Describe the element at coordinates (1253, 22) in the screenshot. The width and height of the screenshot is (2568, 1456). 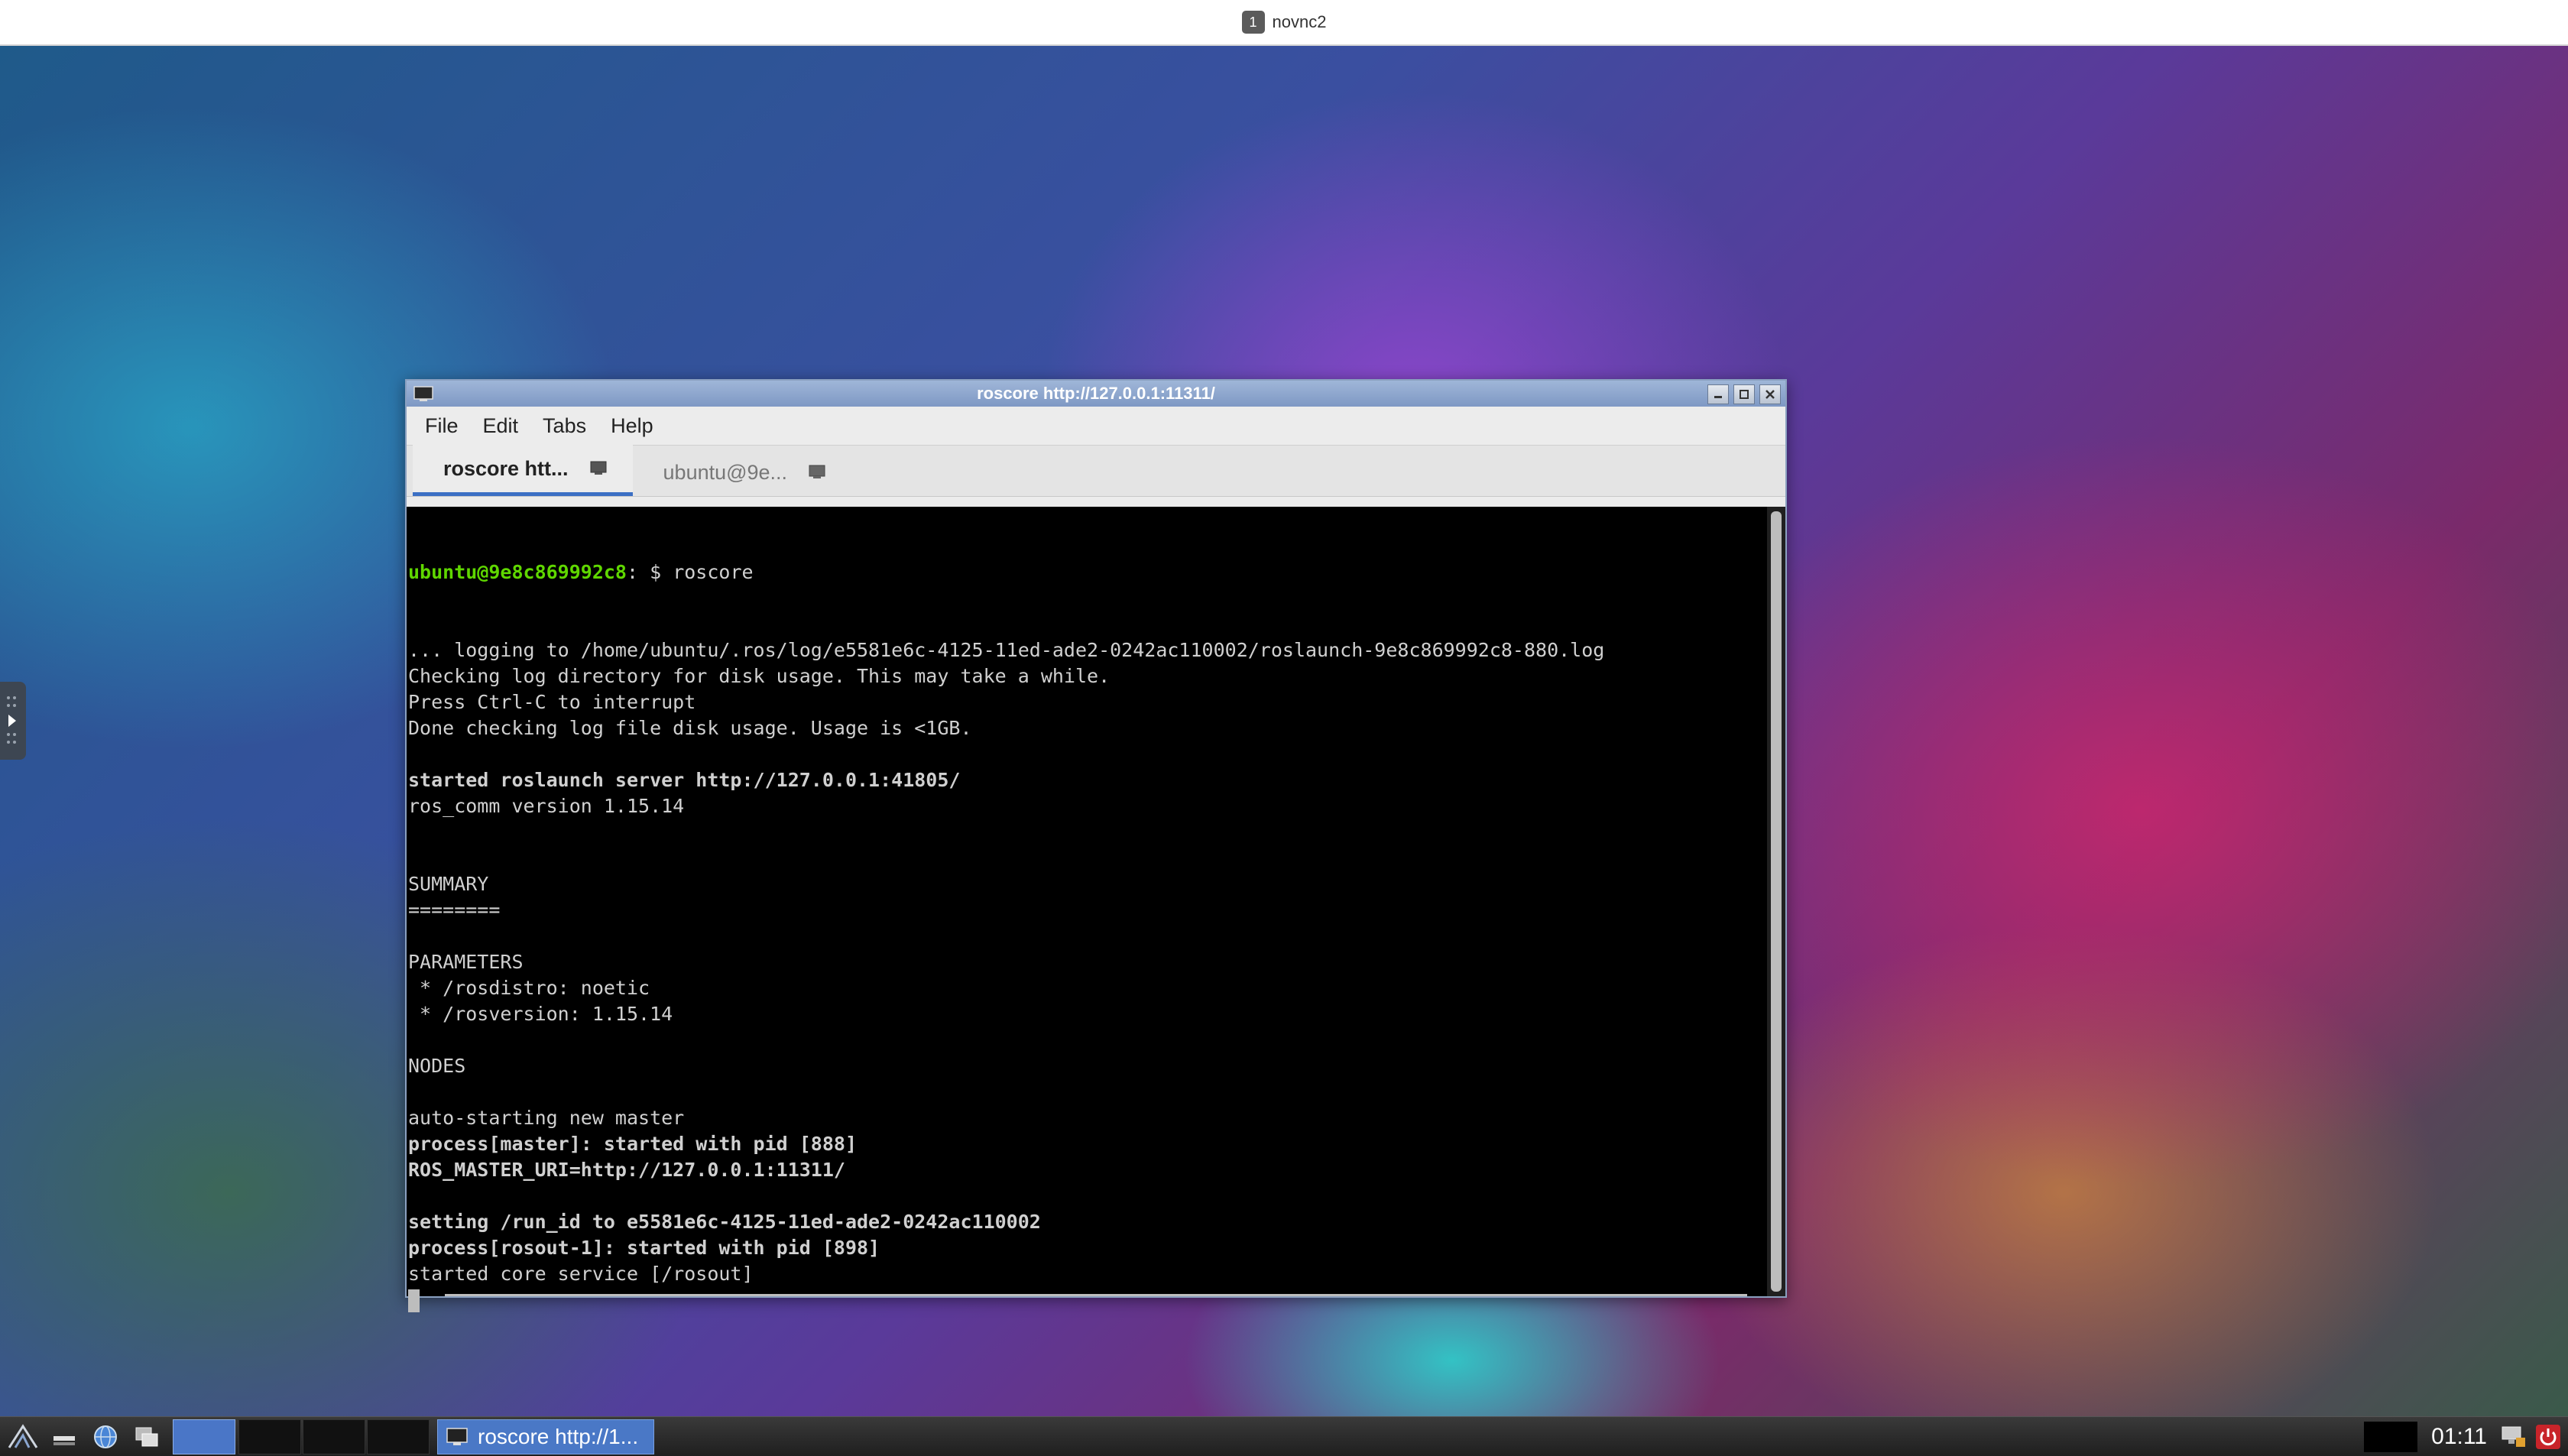
I see `workspace-number-badge: 1` at that location.